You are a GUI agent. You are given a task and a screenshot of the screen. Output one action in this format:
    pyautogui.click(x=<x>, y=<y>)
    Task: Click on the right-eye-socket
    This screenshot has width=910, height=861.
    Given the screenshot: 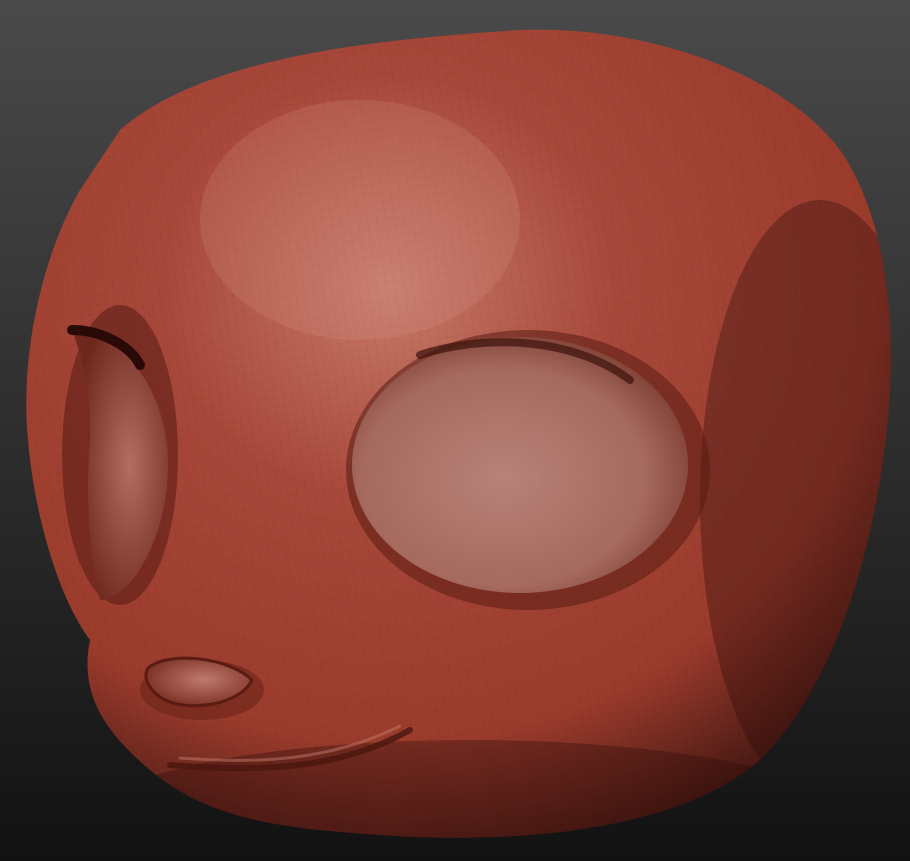 What is the action you would take?
    pyautogui.click(x=528, y=470)
    